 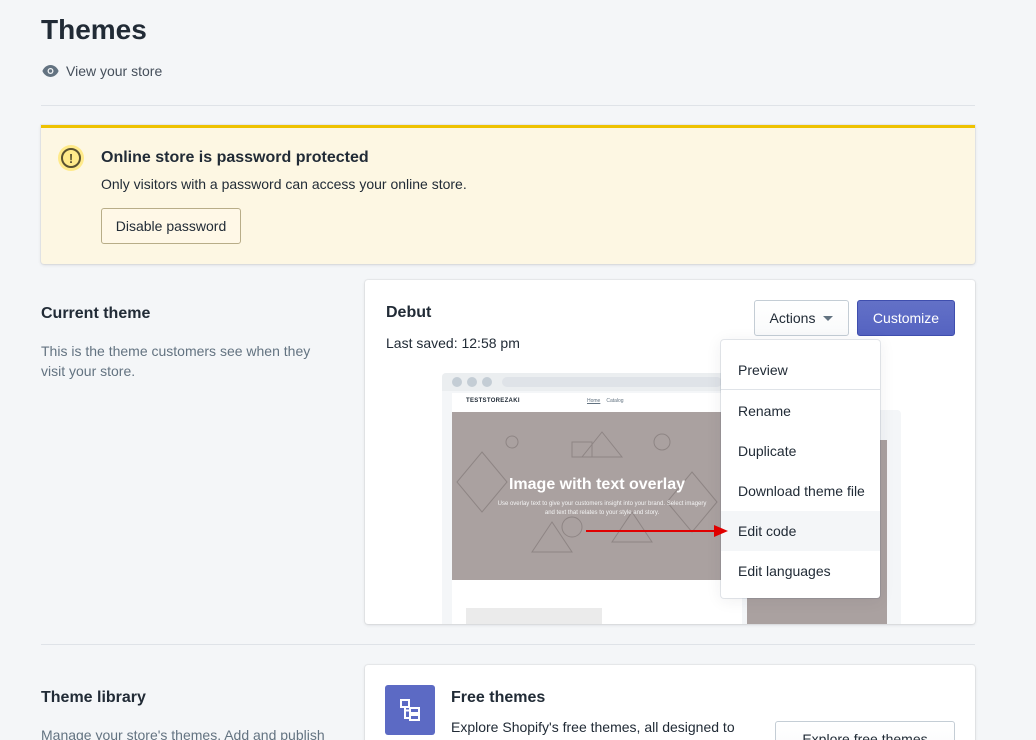 What do you see at coordinates (800, 491) in the screenshot?
I see `menu-item-download-theme-file: Download theme file` at bounding box center [800, 491].